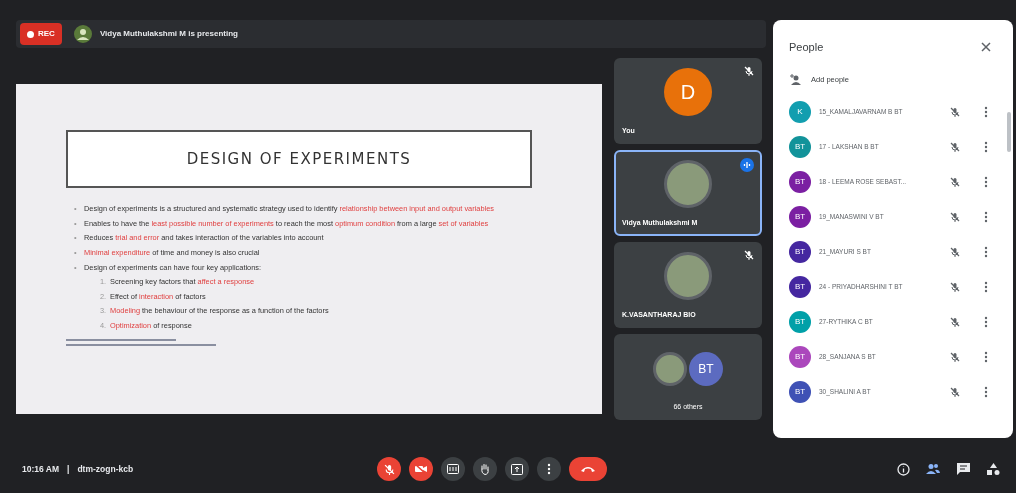  I want to click on raise-hand-button, so click(485, 469).